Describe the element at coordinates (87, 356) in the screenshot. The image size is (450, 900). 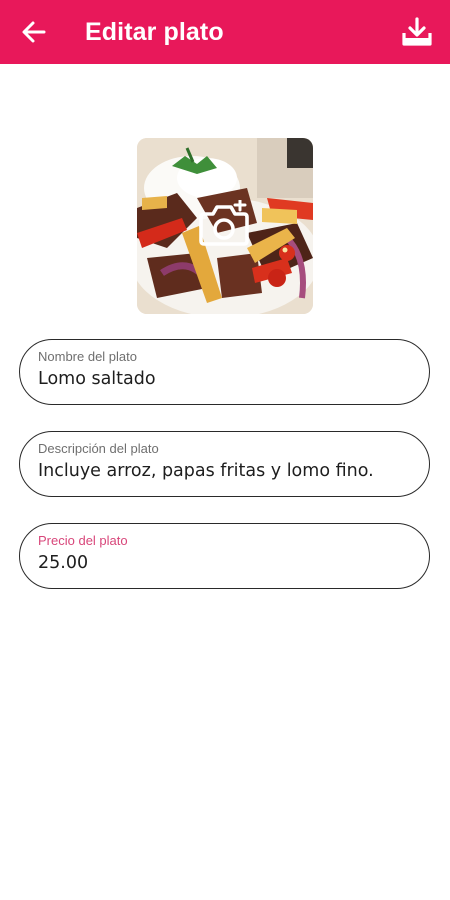
I see `dish-name-label: Nombre del plato` at that location.